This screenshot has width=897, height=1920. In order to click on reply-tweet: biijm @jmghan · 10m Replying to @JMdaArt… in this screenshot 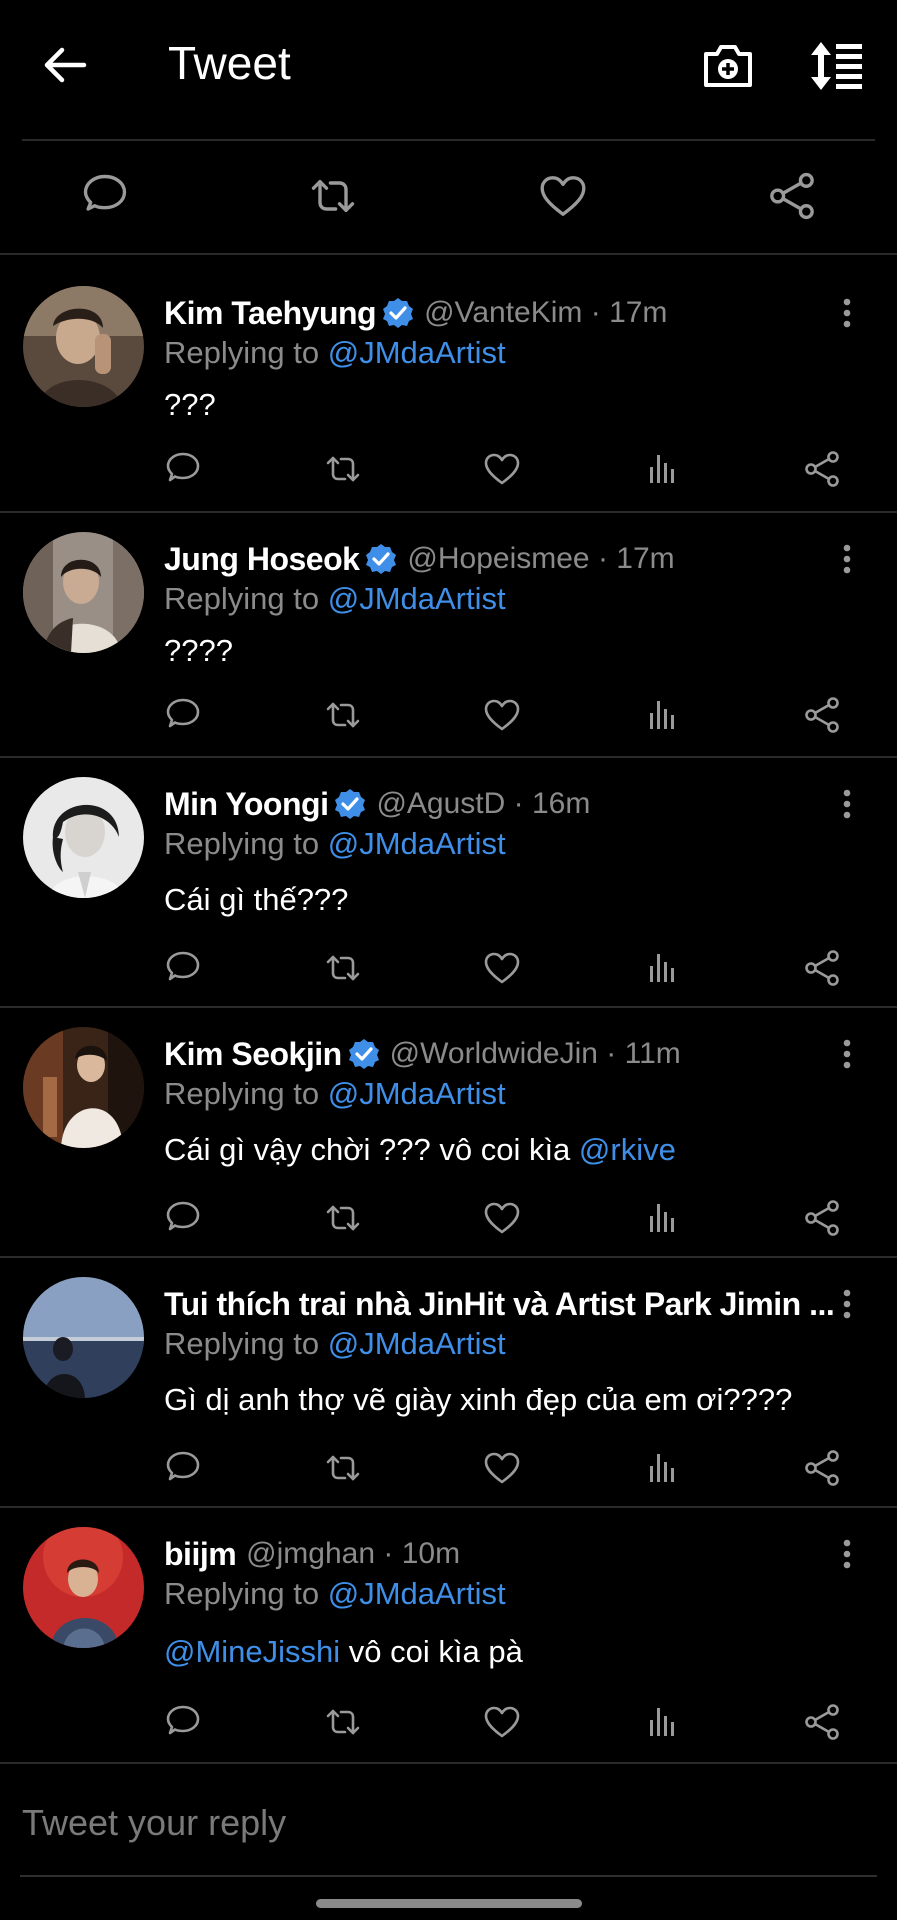, I will do `click(448, 1636)`.